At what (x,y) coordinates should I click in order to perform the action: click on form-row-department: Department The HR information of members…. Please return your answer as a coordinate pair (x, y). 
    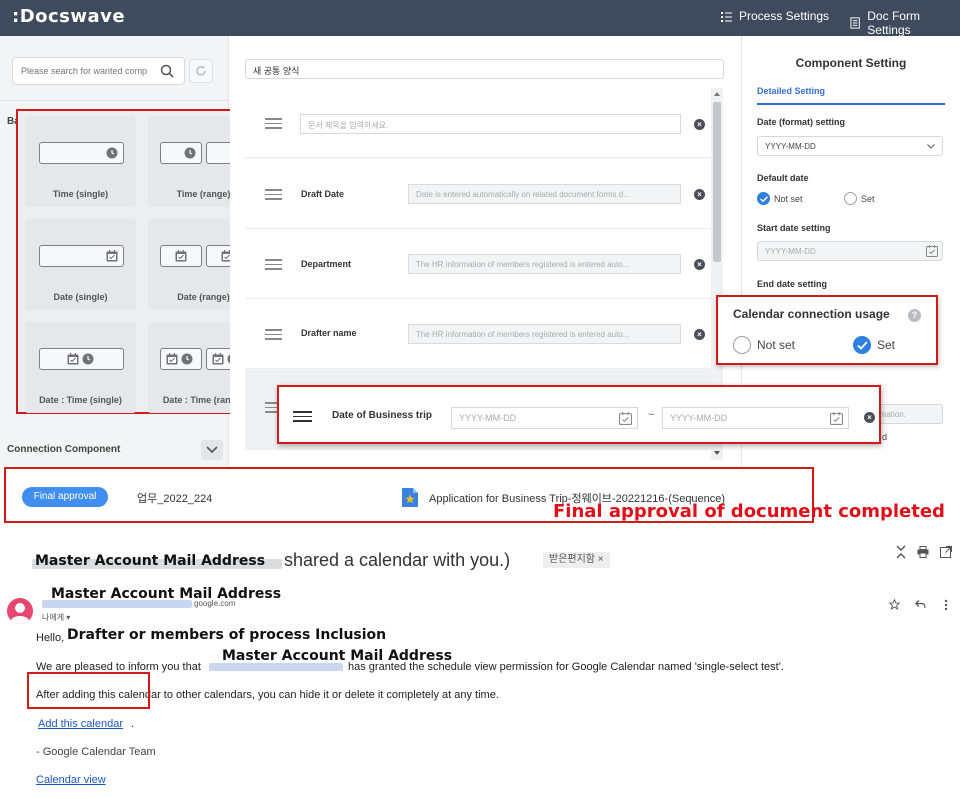
    Looking at the image, I should click on (478, 264).